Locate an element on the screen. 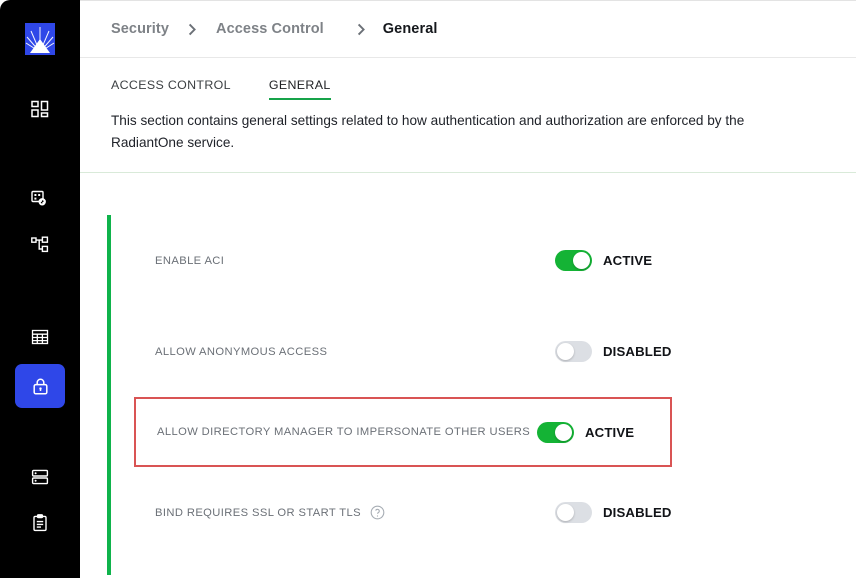  breadcrumb-item-access-control: Access Control is located at coordinates (270, 29).